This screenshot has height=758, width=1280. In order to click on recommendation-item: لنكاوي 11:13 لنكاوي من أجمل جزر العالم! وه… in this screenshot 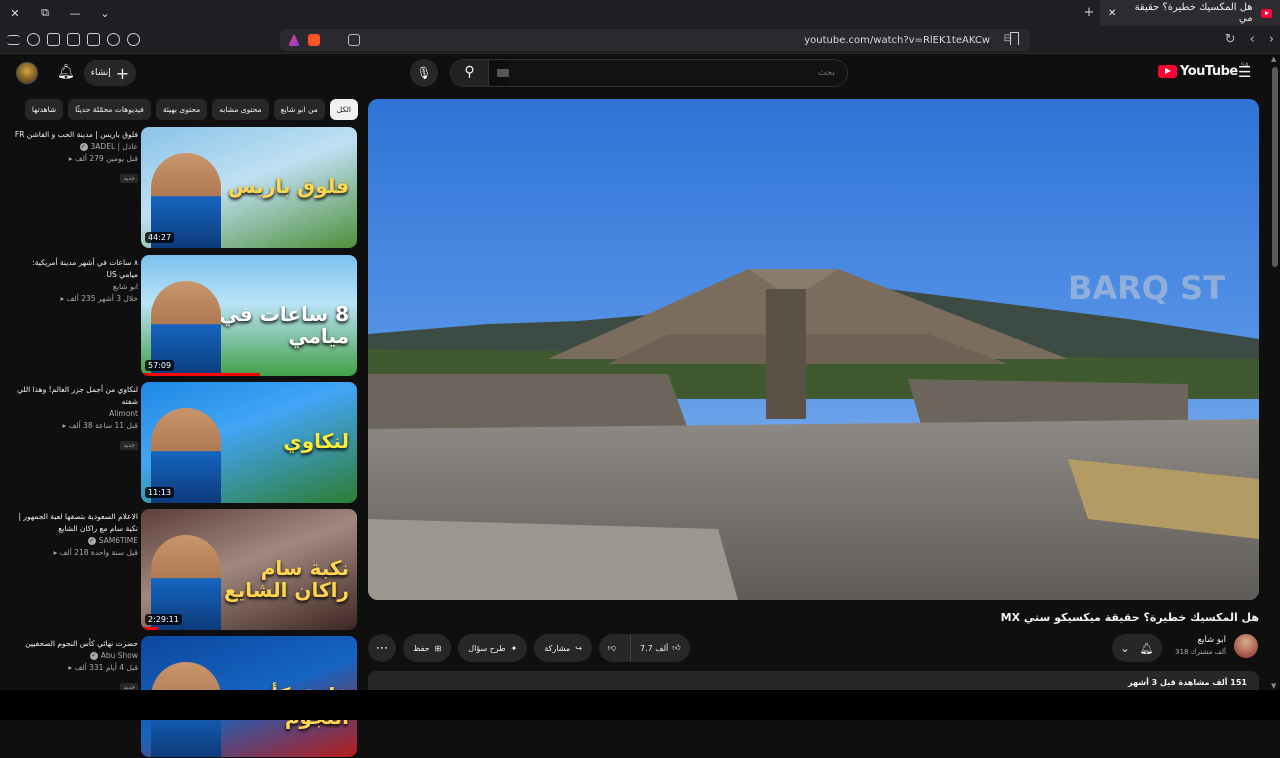, I will do `click(180, 443)`.